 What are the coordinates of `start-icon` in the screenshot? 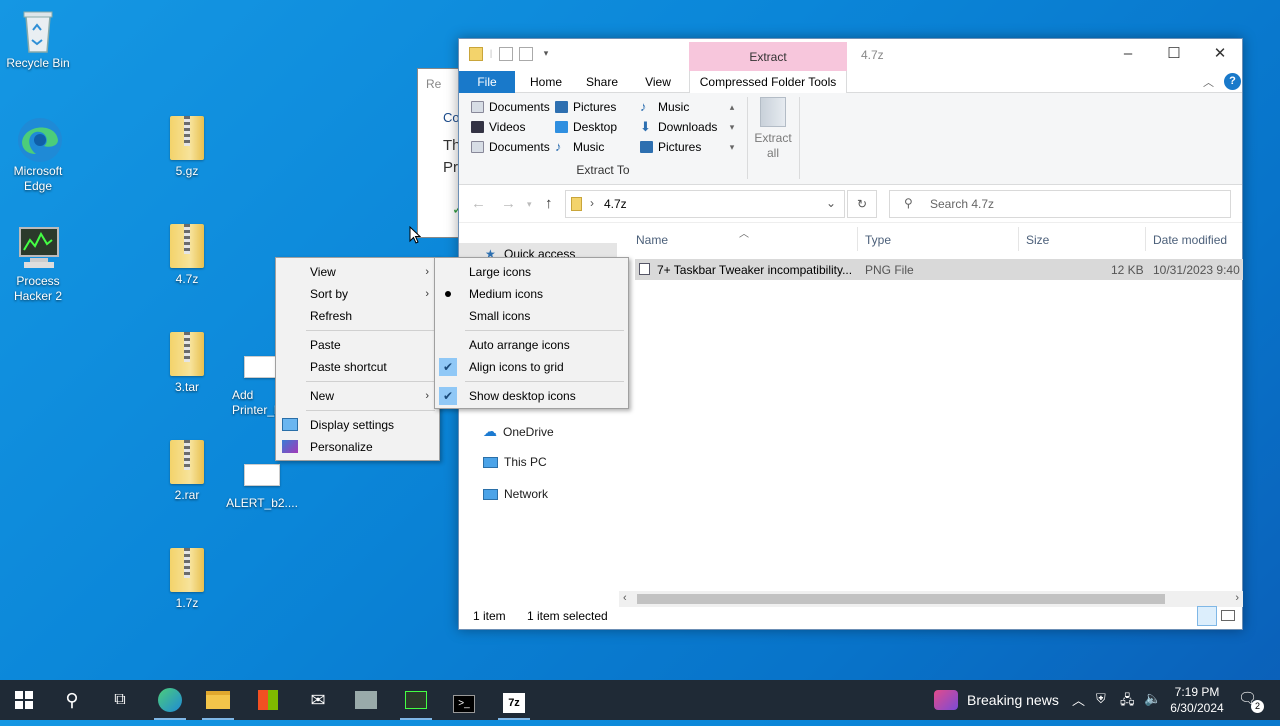 It's located at (24, 700).